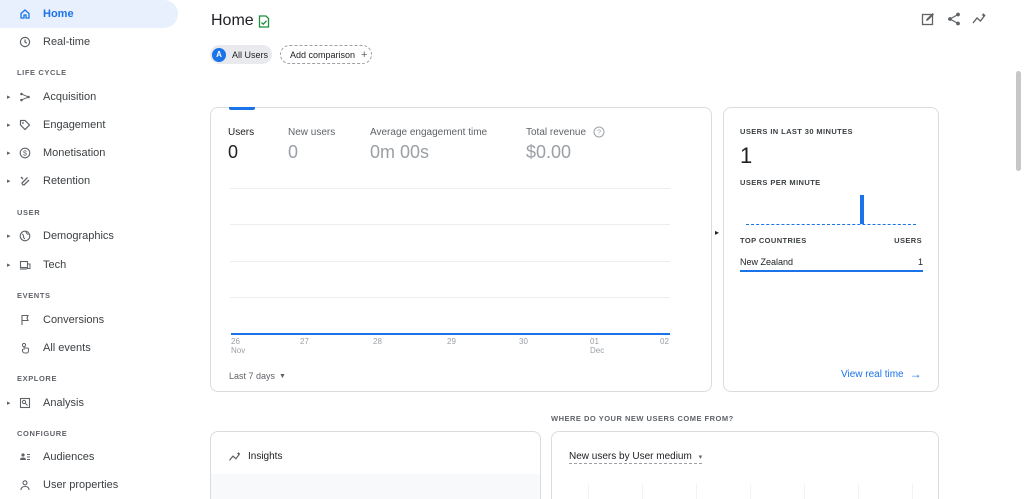 The height and width of the screenshot is (499, 1024). I want to click on section-heading-life-cycle: LIFE CYCLE, so click(42, 72).